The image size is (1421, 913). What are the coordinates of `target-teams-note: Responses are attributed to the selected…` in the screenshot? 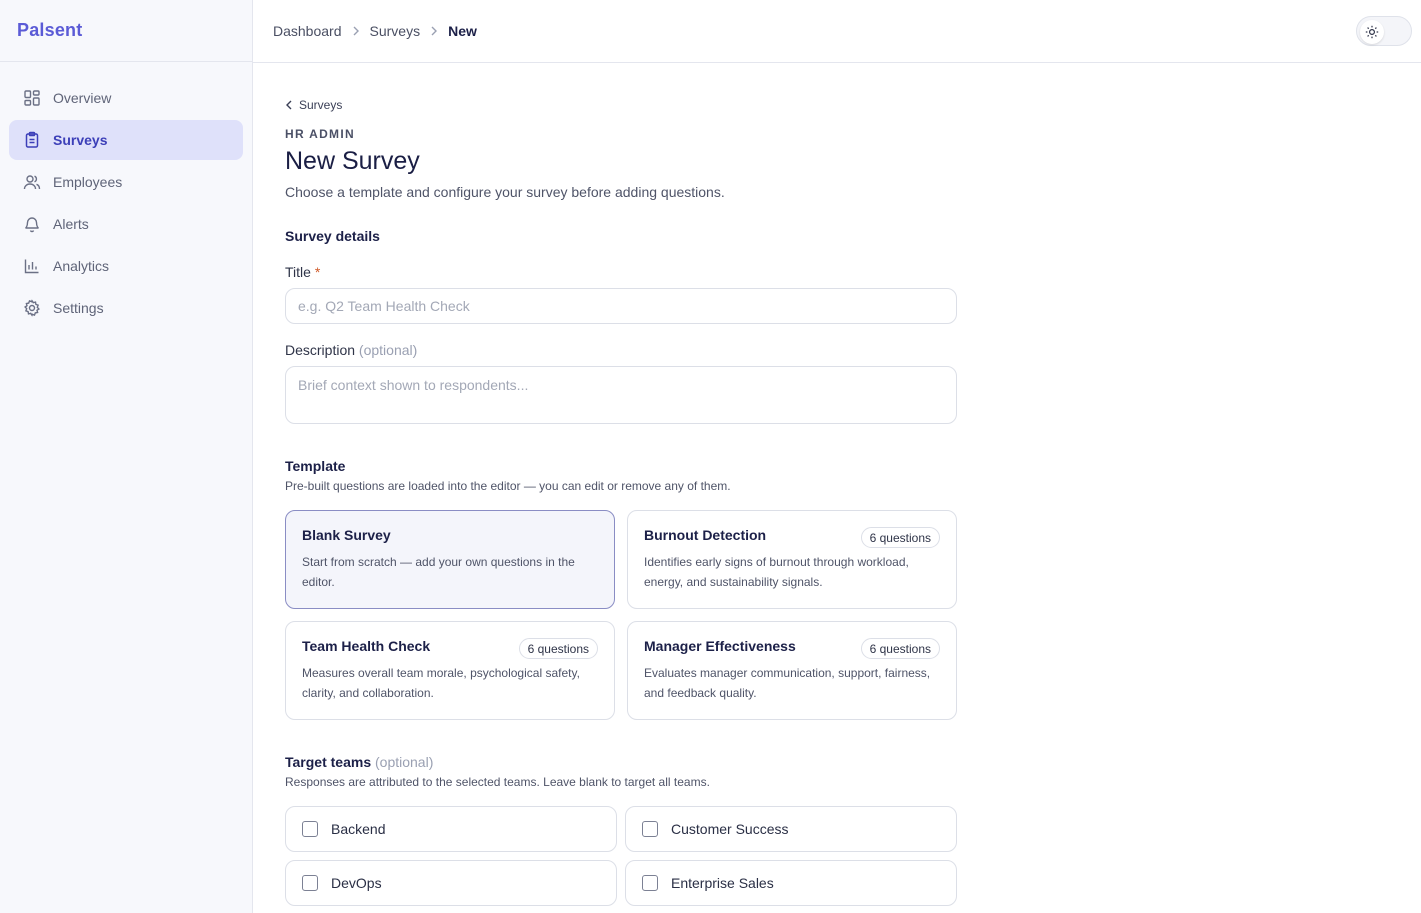 It's located at (497, 782).